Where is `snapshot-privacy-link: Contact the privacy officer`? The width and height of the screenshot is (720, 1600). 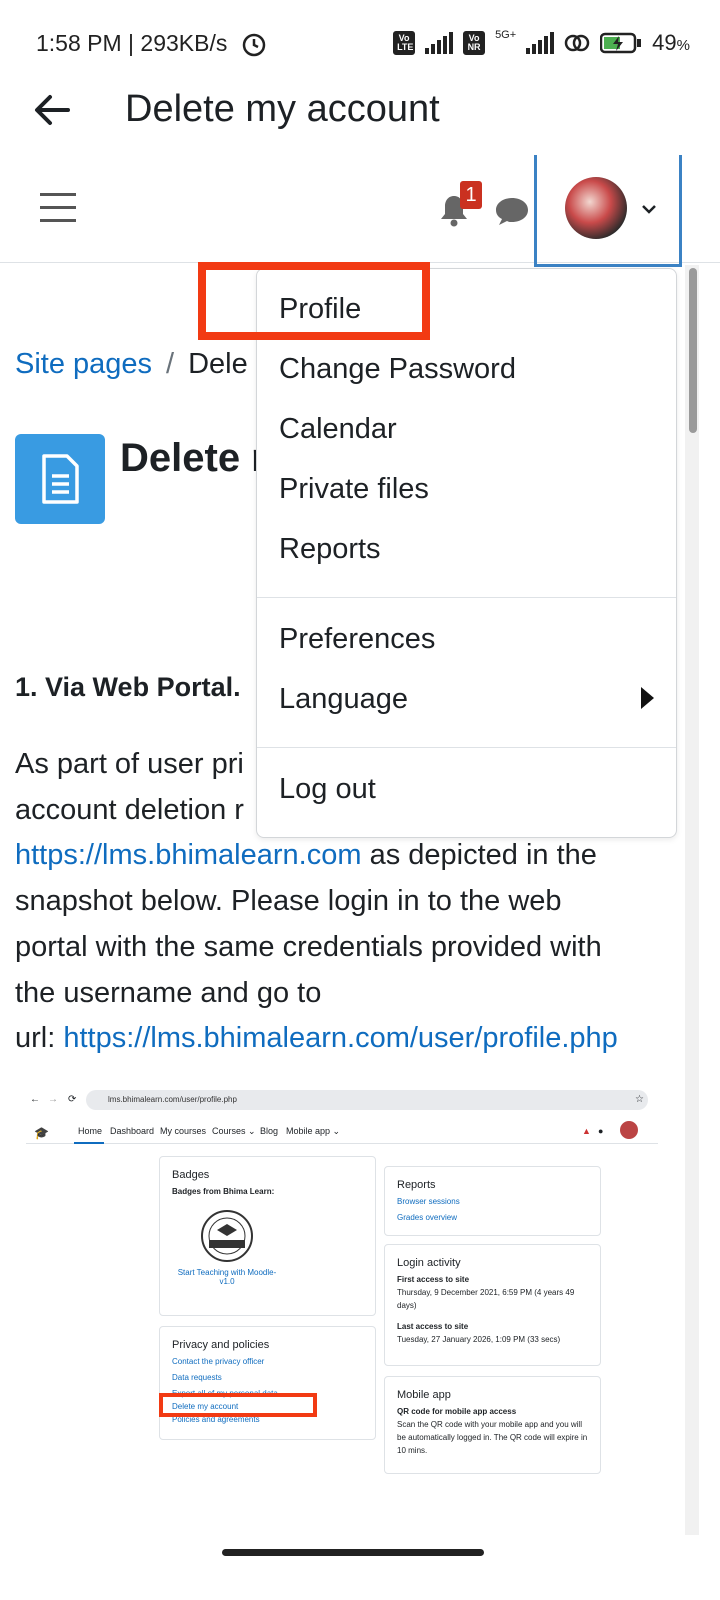
snapshot-privacy-link: Contact the privacy officer is located at coordinates (218, 1361).